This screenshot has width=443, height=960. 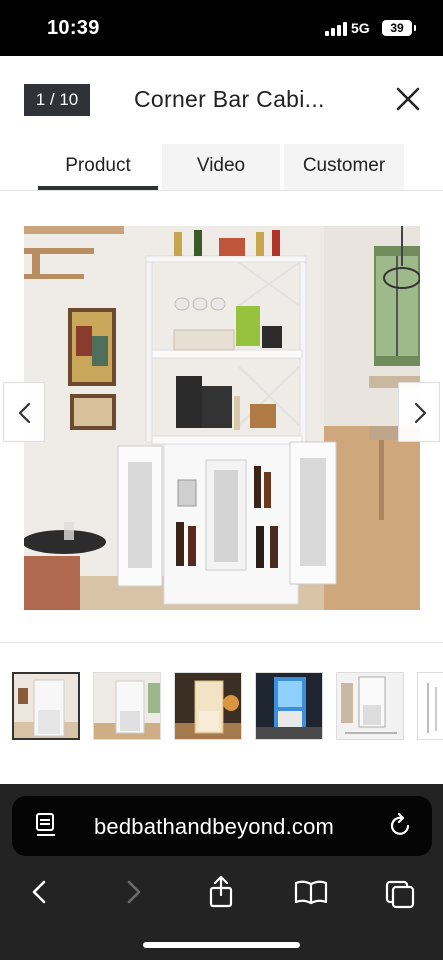 What do you see at coordinates (221, 190) in the screenshot?
I see `header-divider` at bounding box center [221, 190].